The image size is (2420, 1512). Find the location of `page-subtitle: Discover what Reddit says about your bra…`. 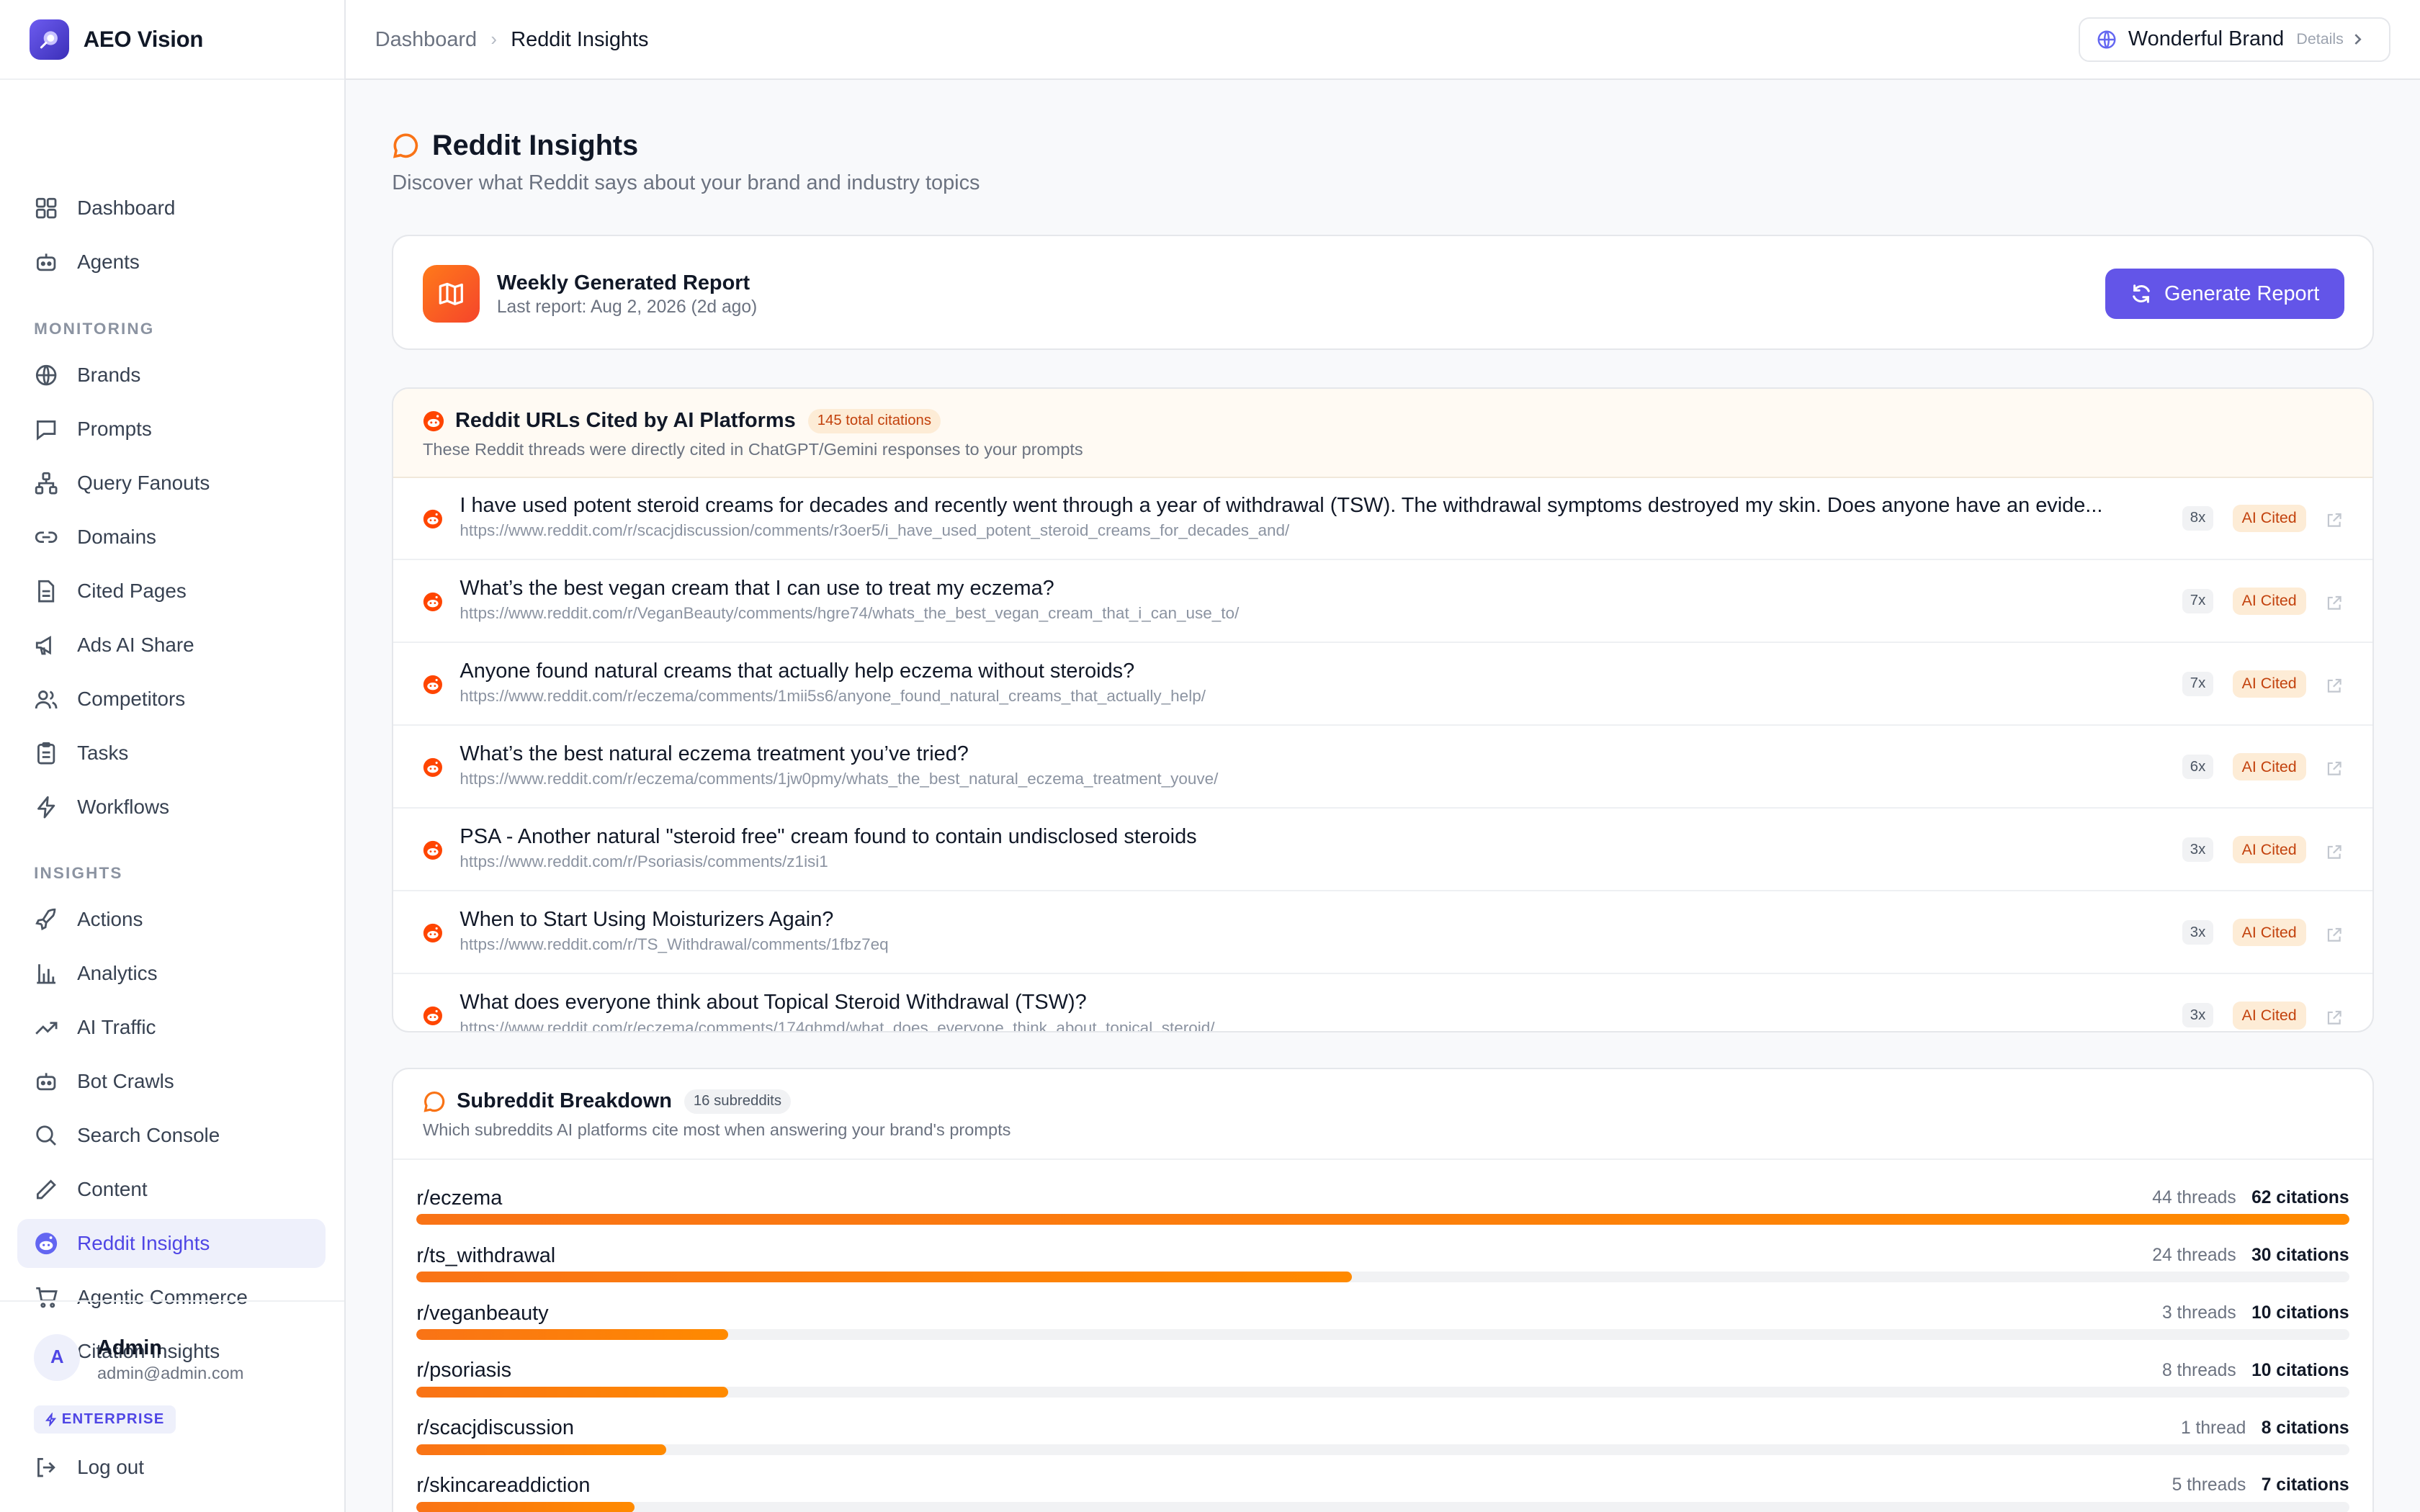

page-subtitle: Discover what Reddit says about your bra… is located at coordinates (686, 182).